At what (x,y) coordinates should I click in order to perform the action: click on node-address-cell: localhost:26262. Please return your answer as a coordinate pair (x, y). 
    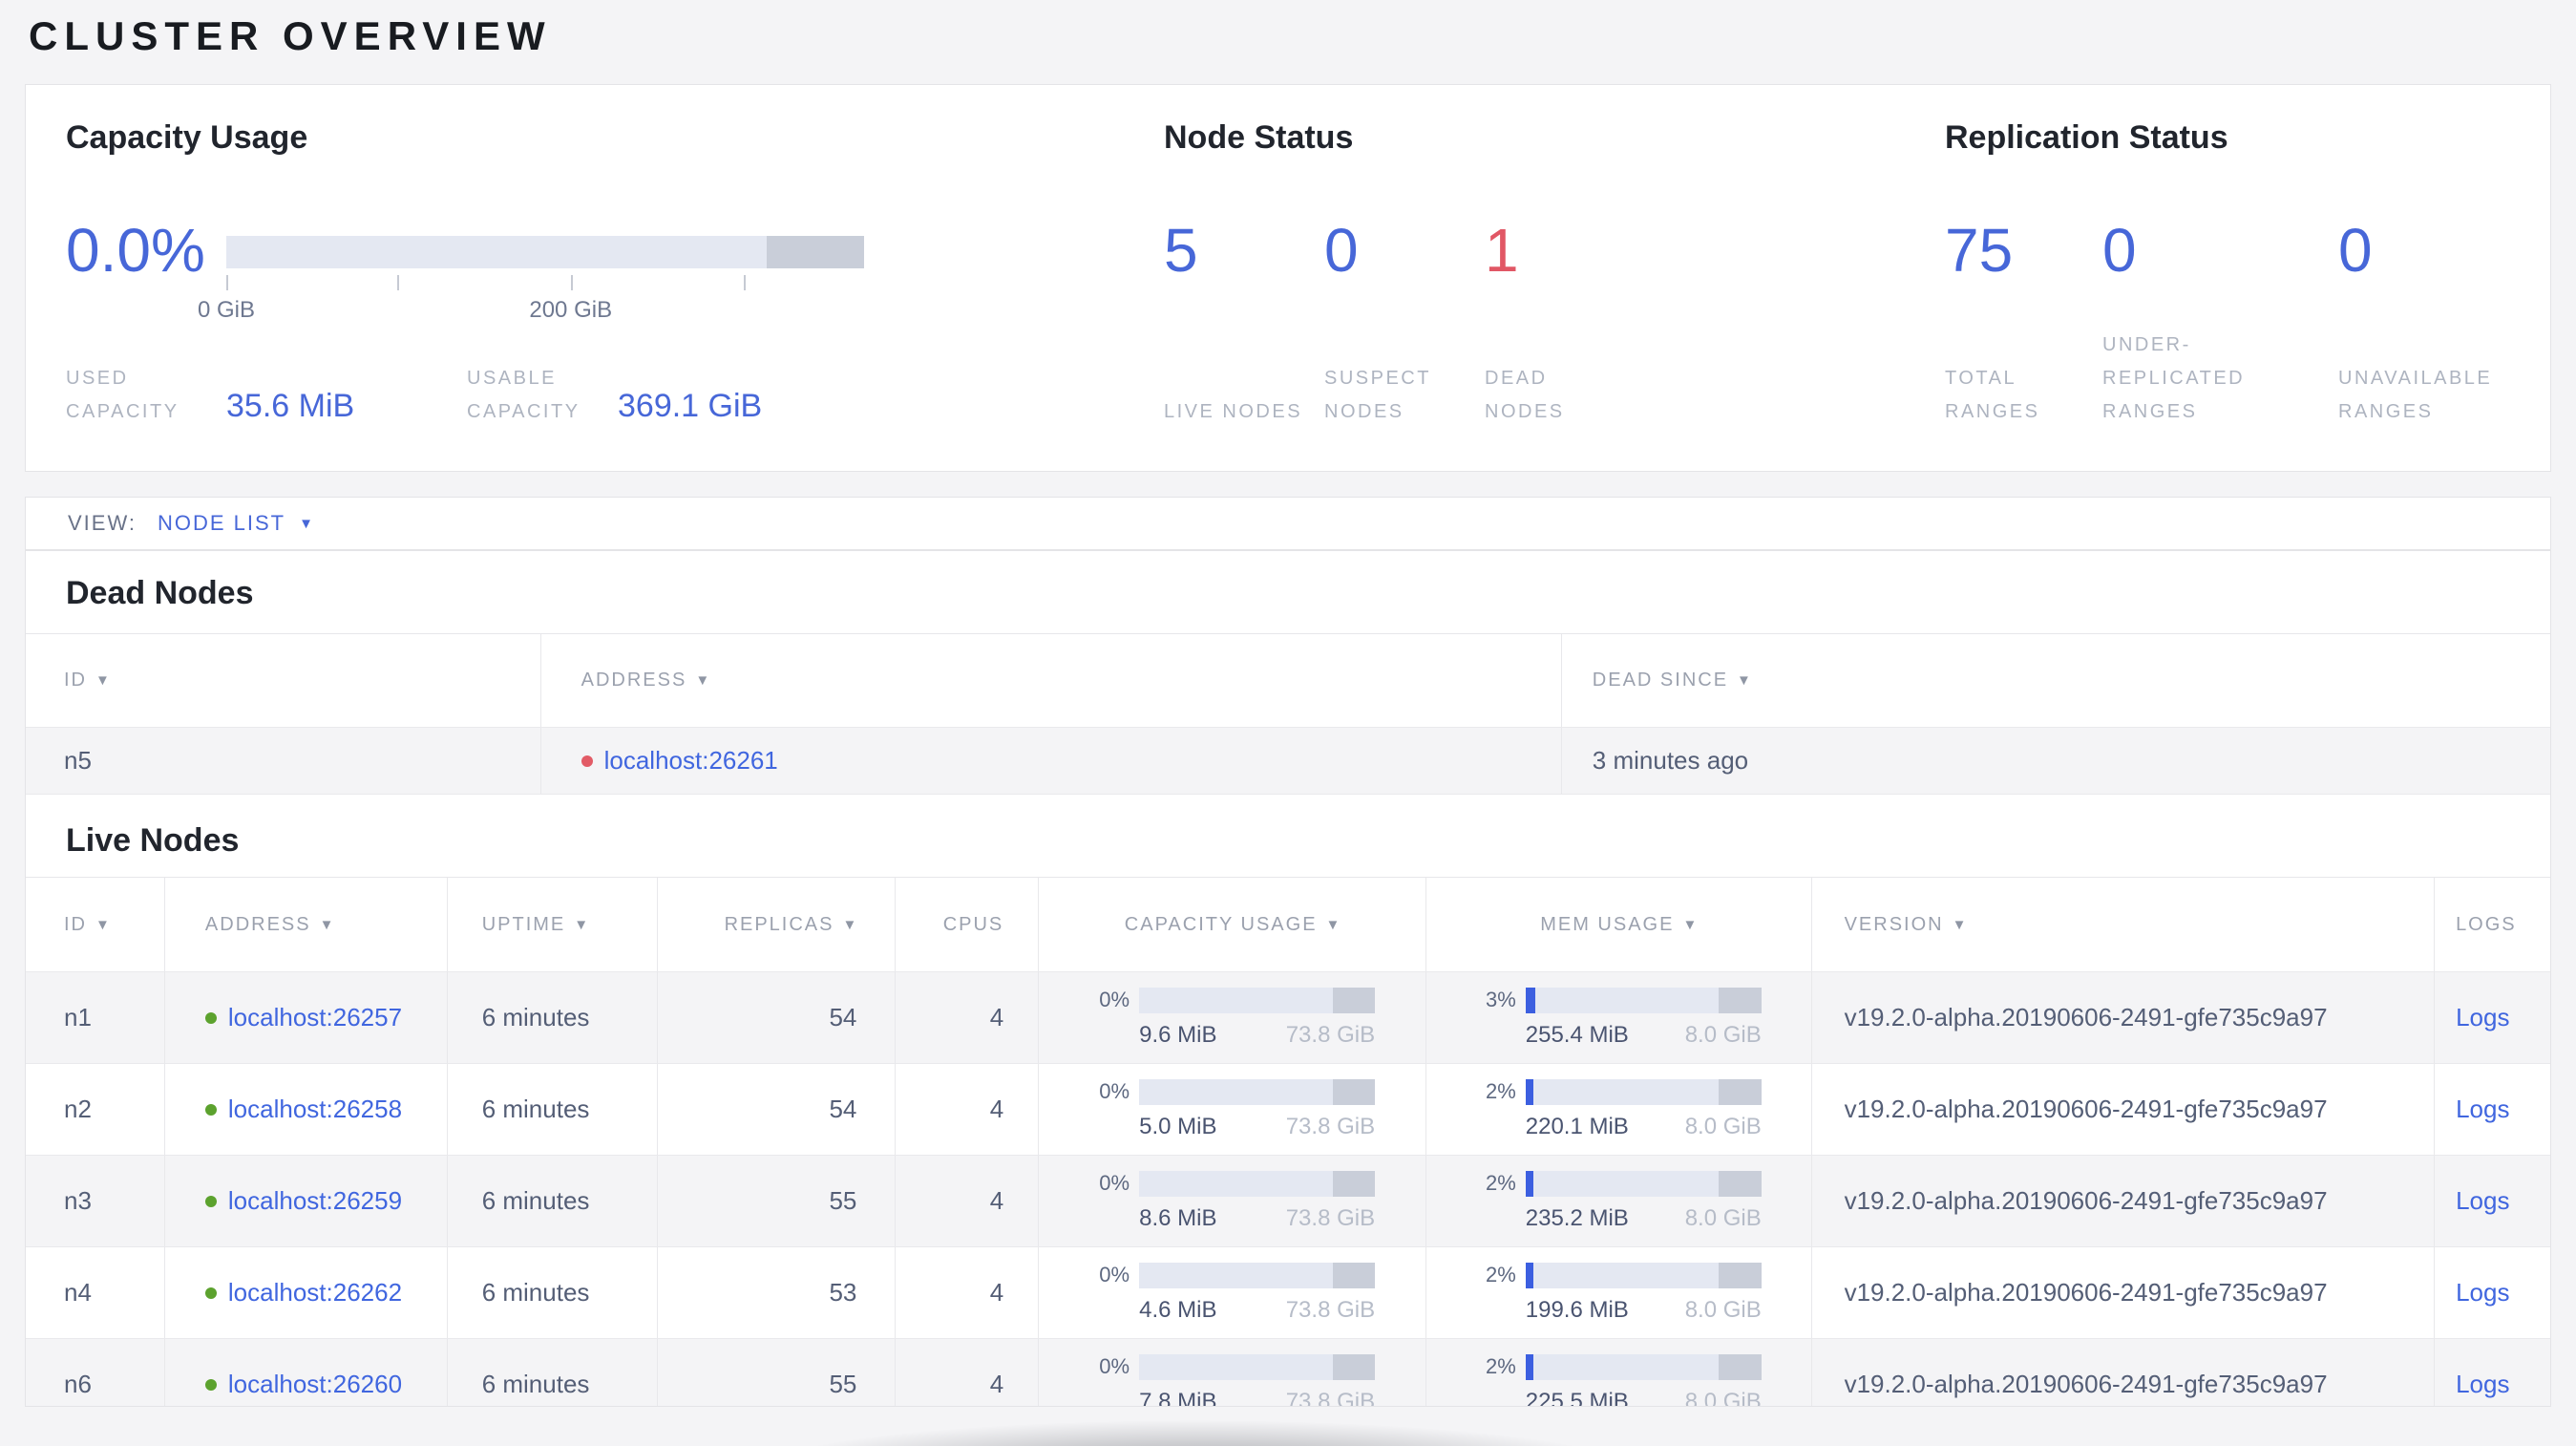
    Looking at the image, I should click on (306, 1292).